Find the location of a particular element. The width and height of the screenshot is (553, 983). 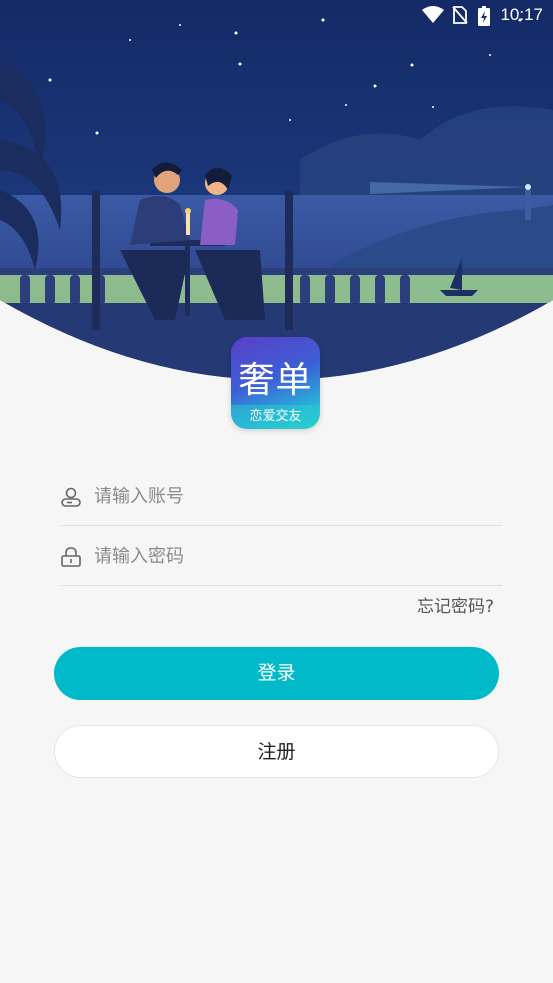

wifi-icon is located at coordinates (433, 17).